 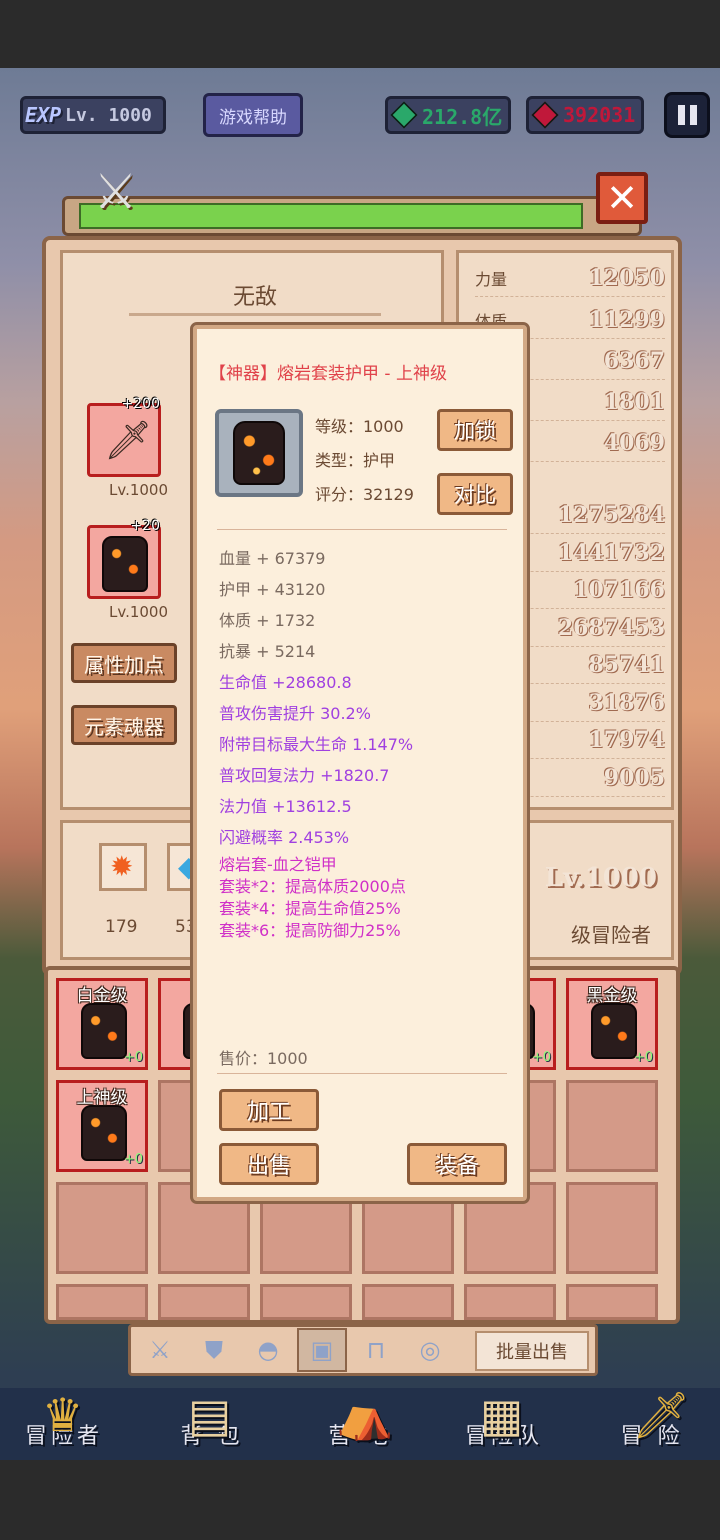 I want to click on inventory-item: 上神级 +0, so click(x=102, y=1126).